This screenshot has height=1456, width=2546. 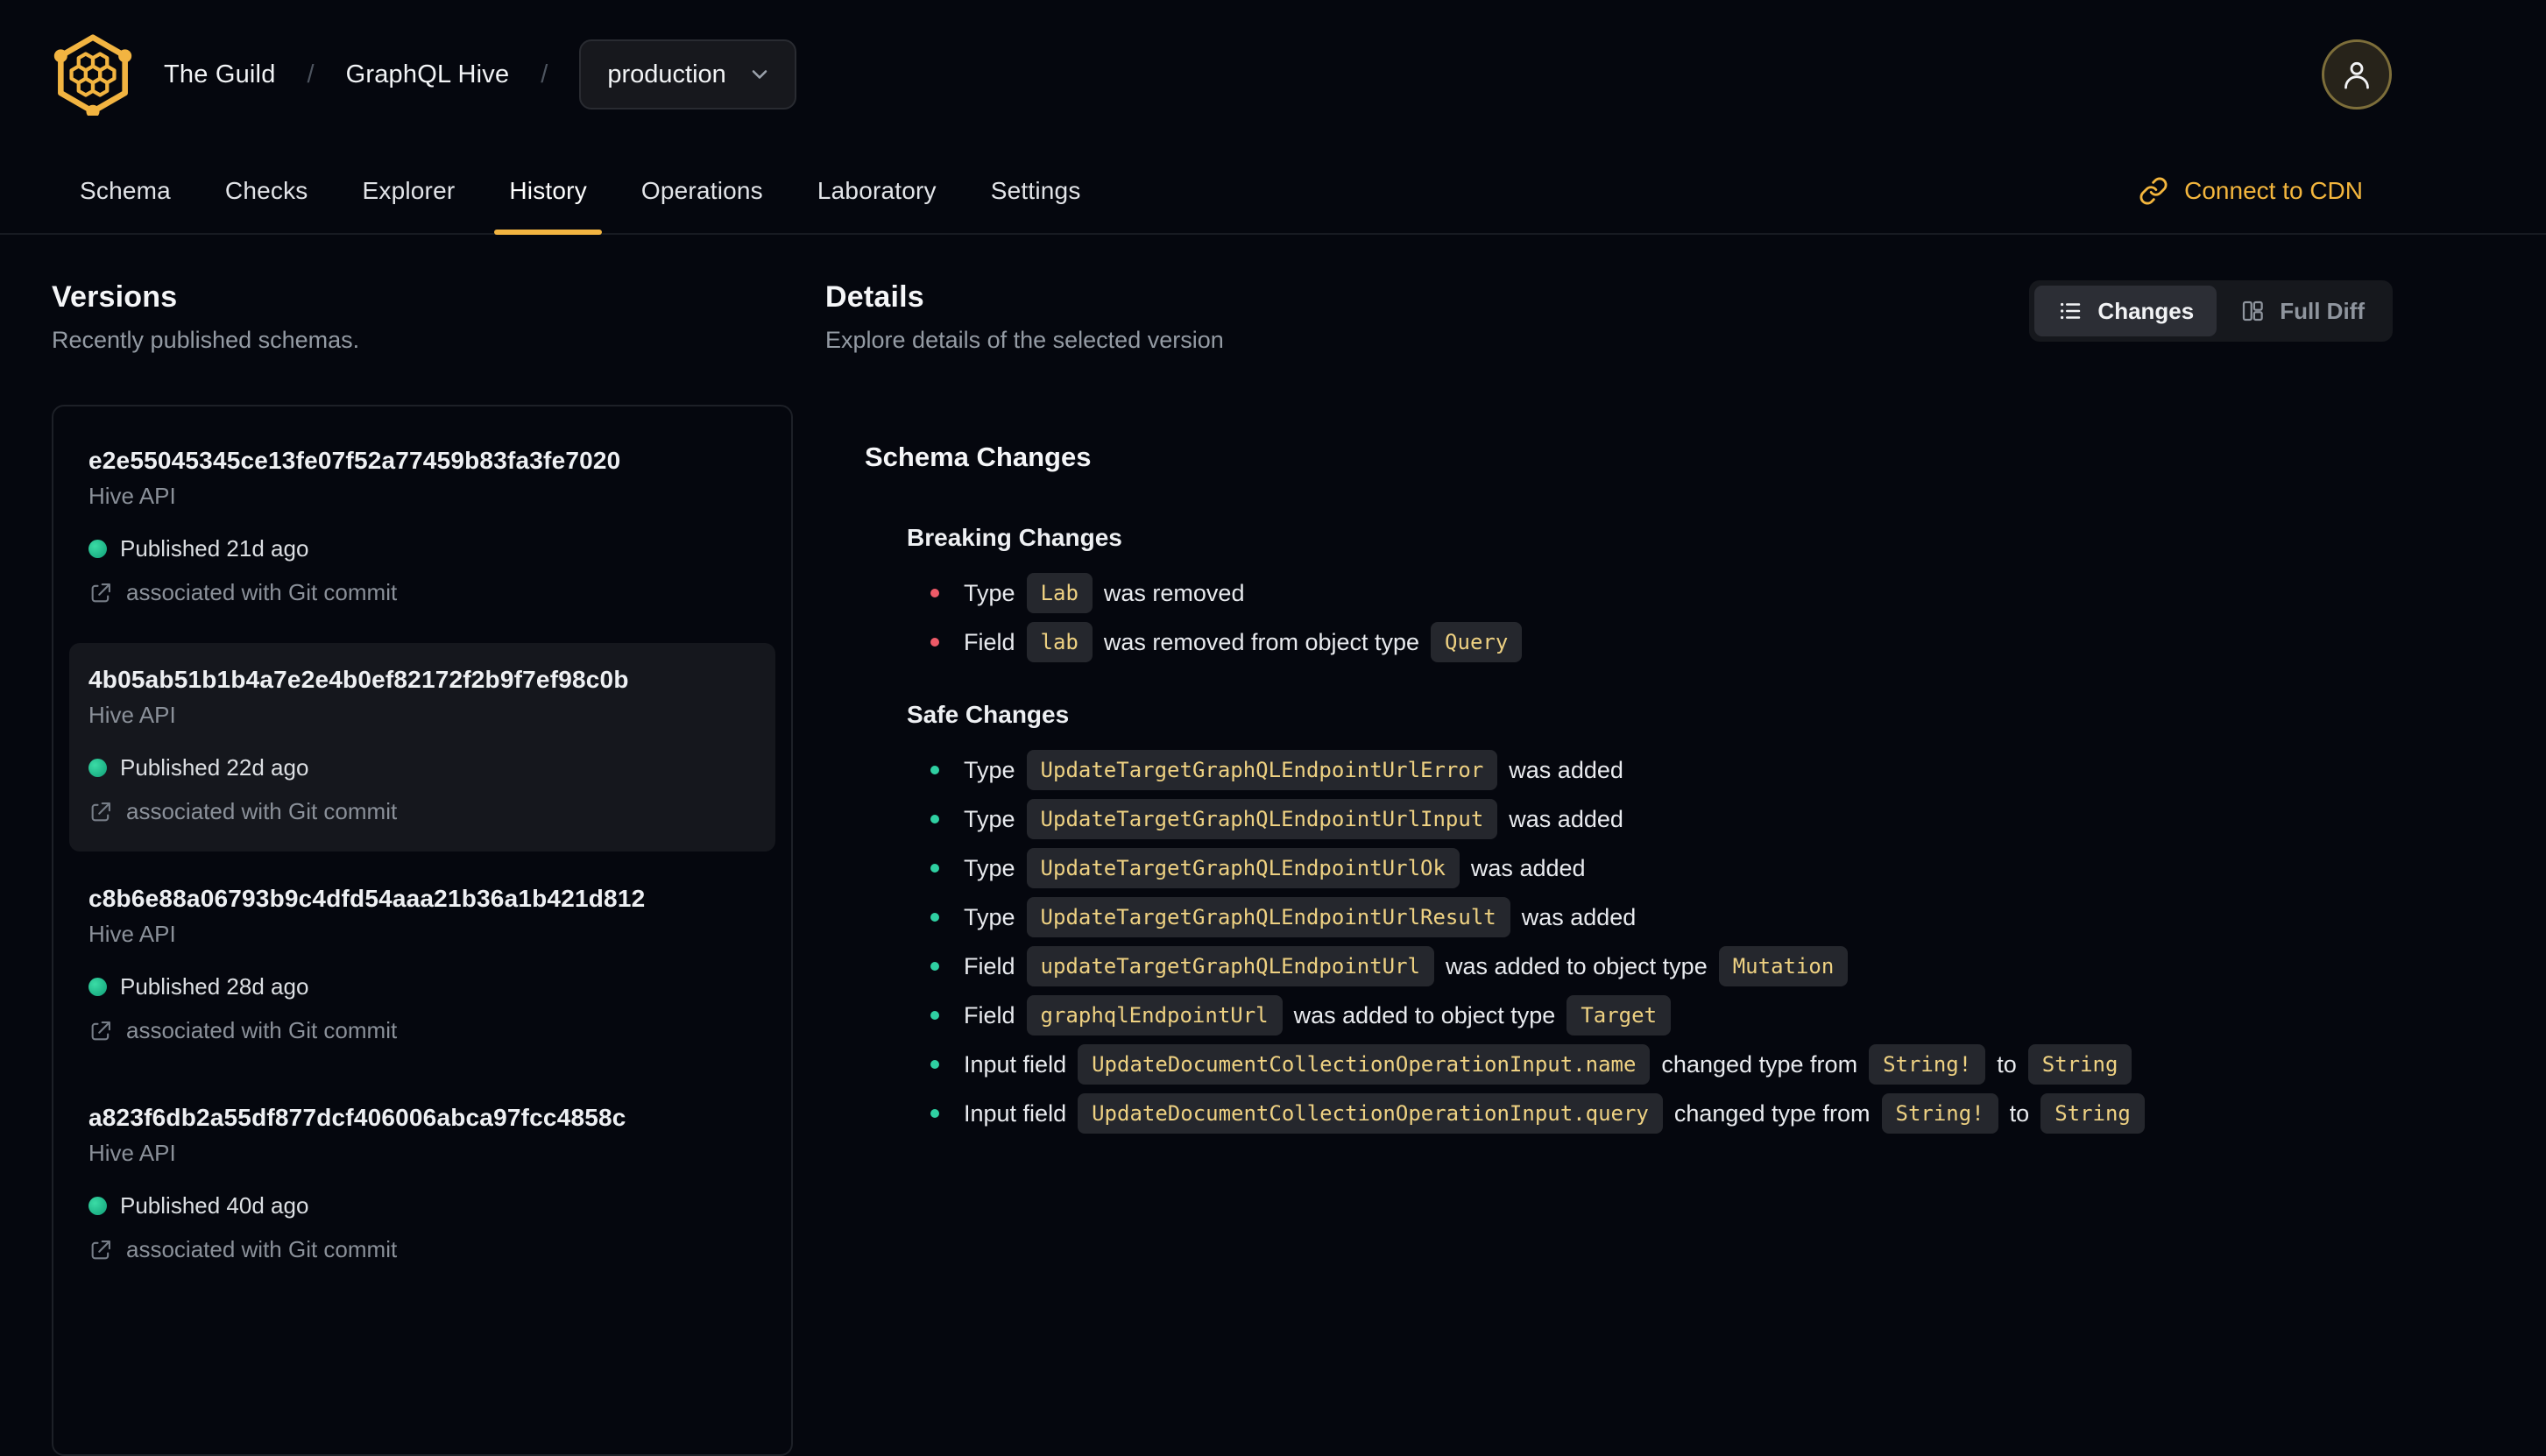 I want to click on breaking-bullet, so click(x=934, y=593).